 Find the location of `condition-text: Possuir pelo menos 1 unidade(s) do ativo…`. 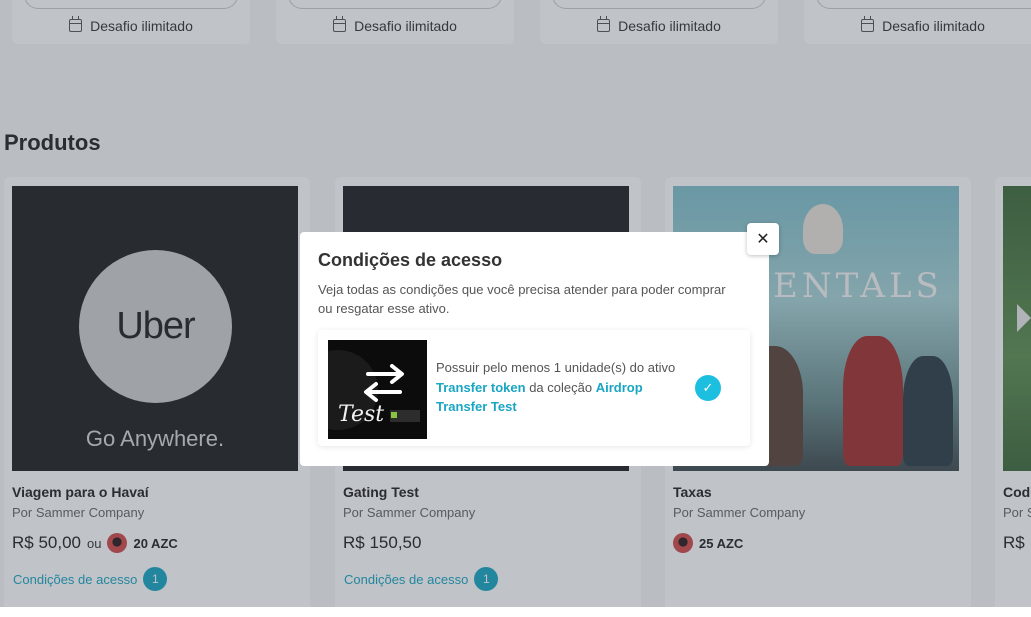

condition-text: Possuir pelo menos 1 unidade(s) do ativo… is located at coordinates (556, 387).